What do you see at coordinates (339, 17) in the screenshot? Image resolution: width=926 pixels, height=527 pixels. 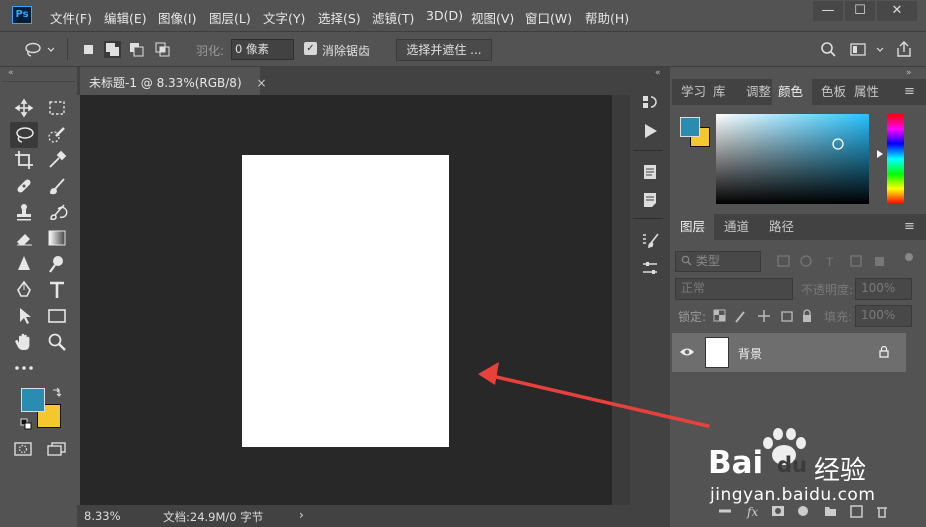 I see `menu-select: 选择(S)` at bounding box center [339, 17].